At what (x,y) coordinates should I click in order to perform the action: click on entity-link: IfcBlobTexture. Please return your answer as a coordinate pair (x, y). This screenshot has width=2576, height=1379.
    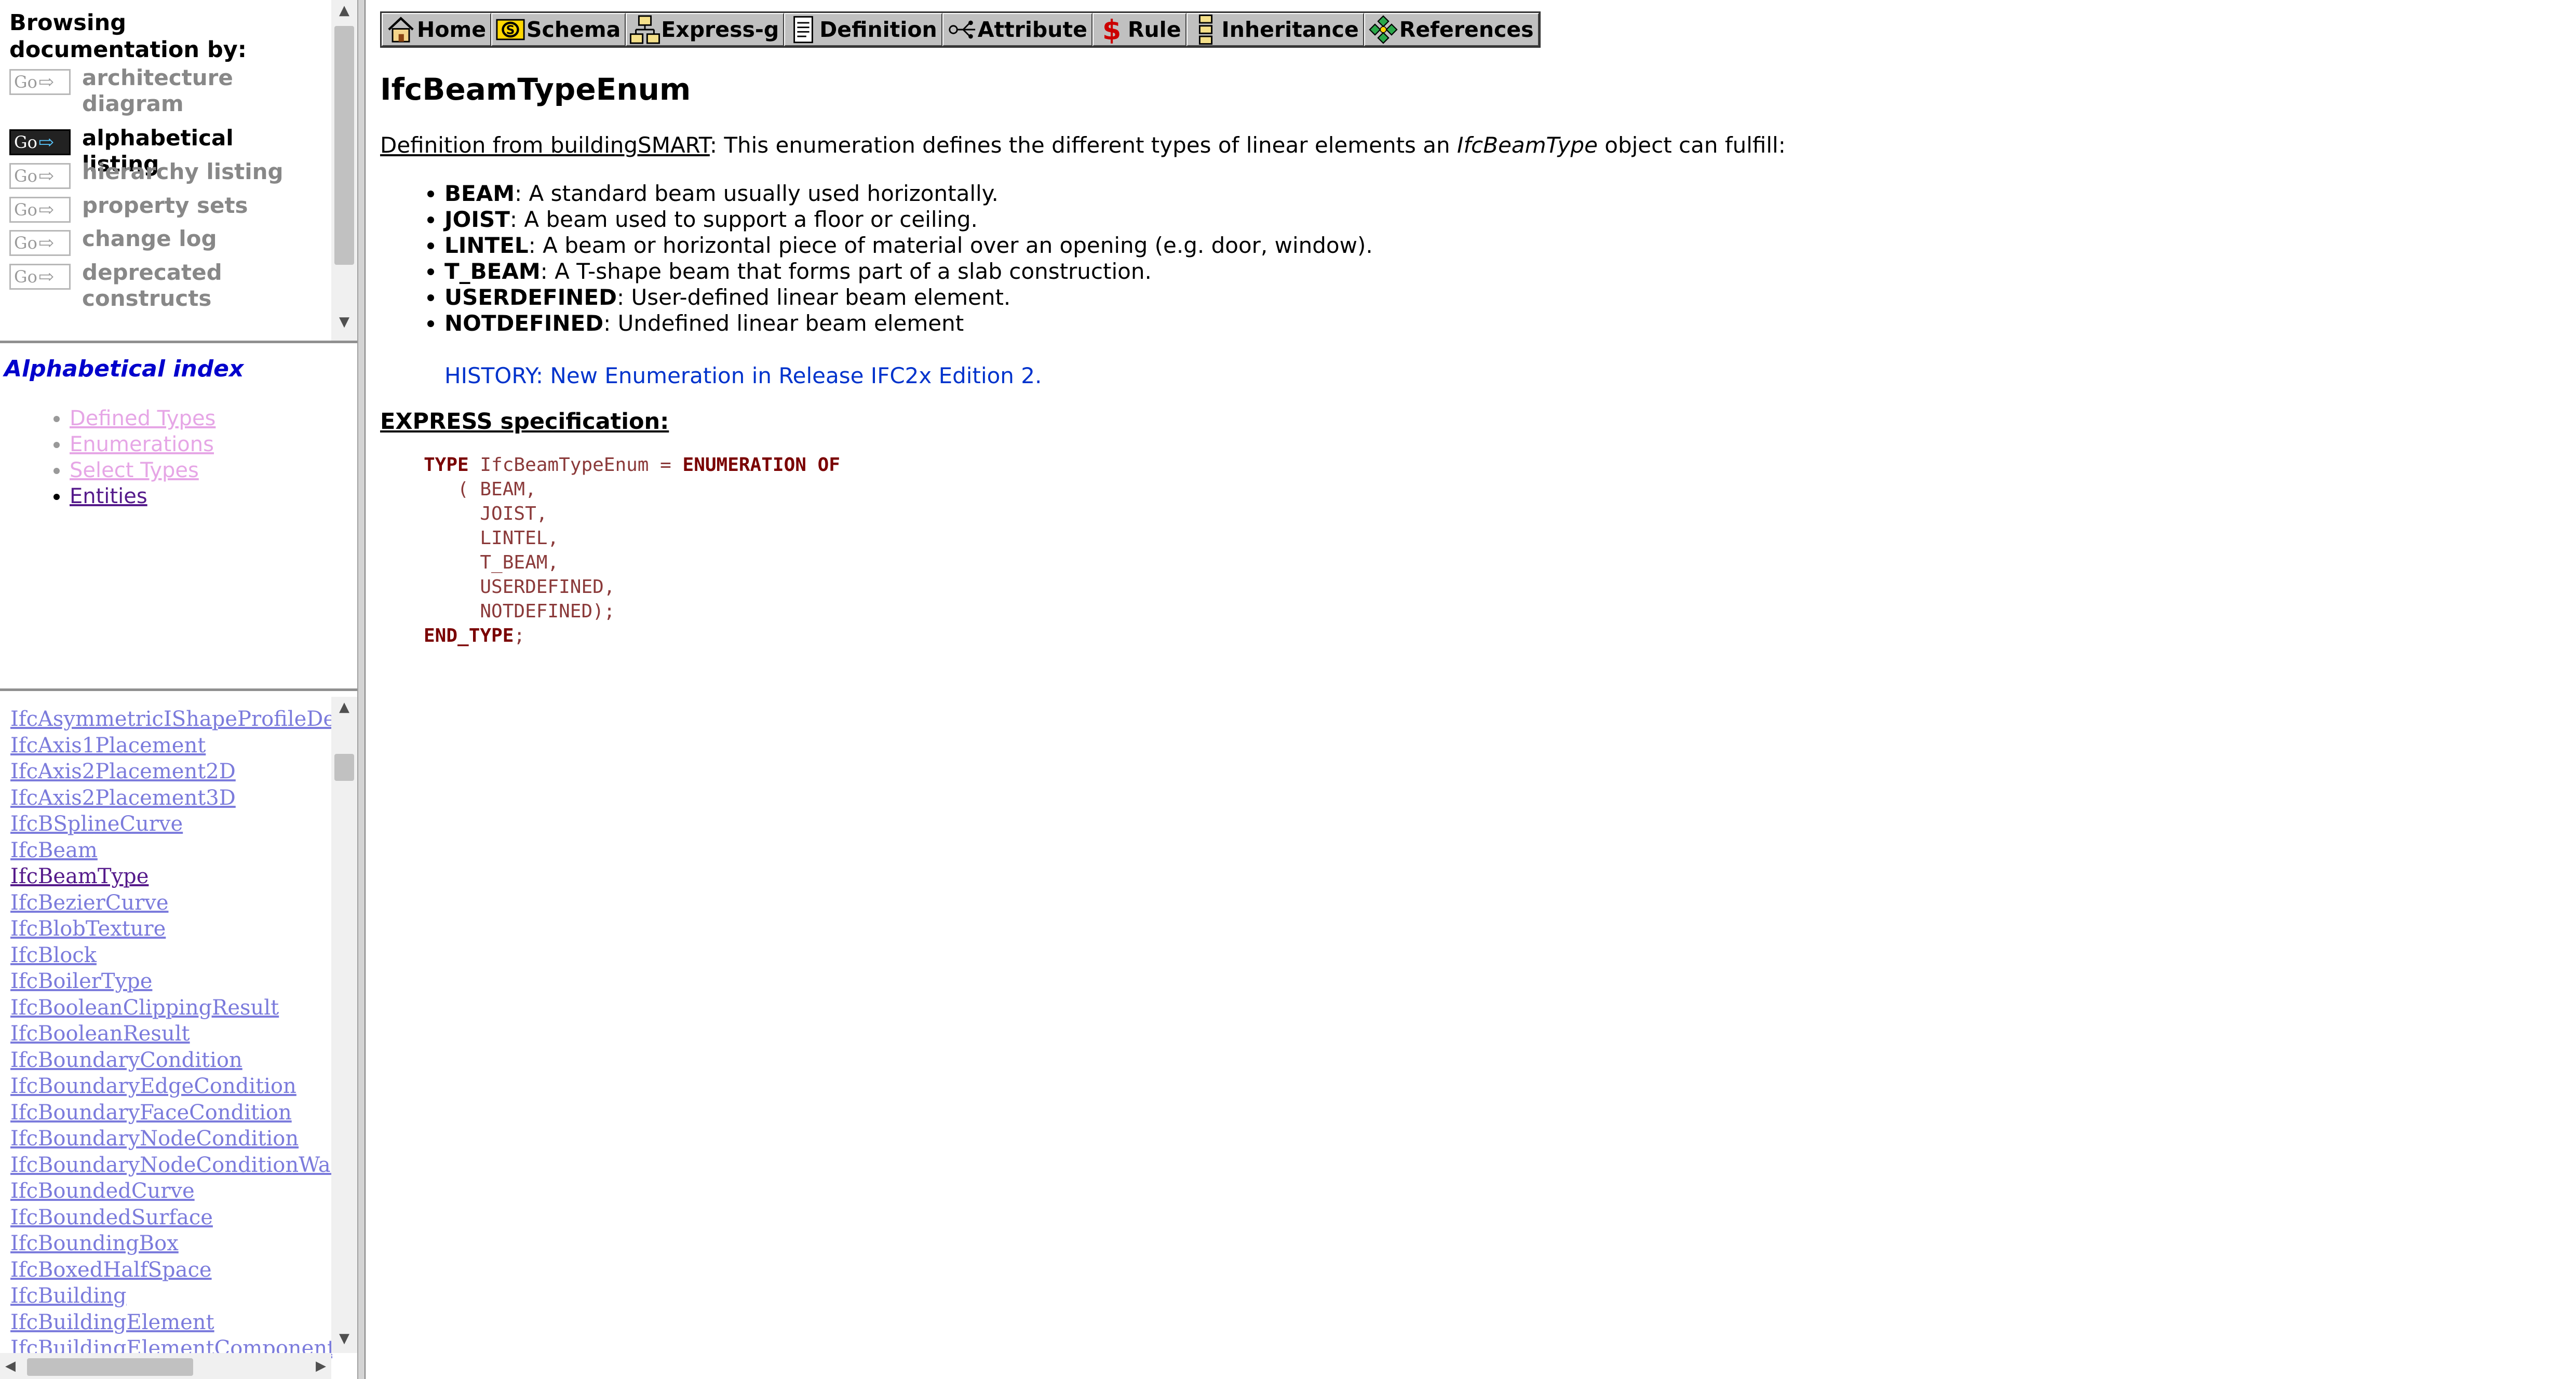
    Looking at the image, I should click on (171, 929).